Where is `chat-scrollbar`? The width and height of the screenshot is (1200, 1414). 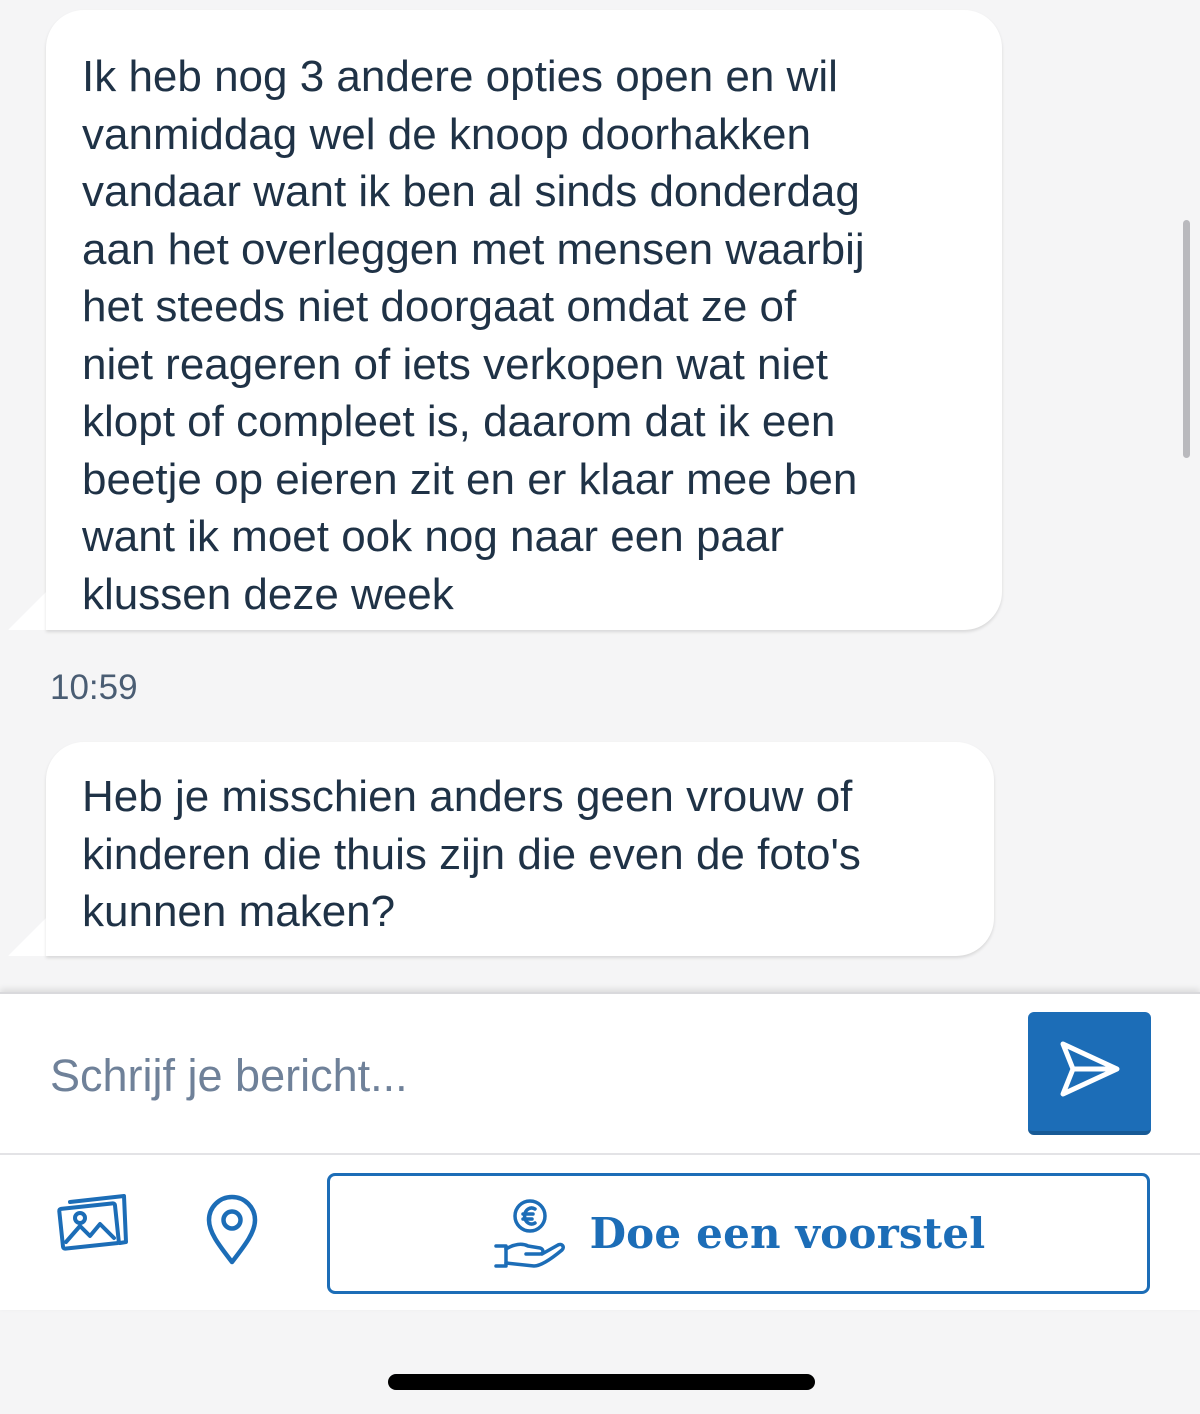
chat-scrollbar is located at coordinates (1186, 339).